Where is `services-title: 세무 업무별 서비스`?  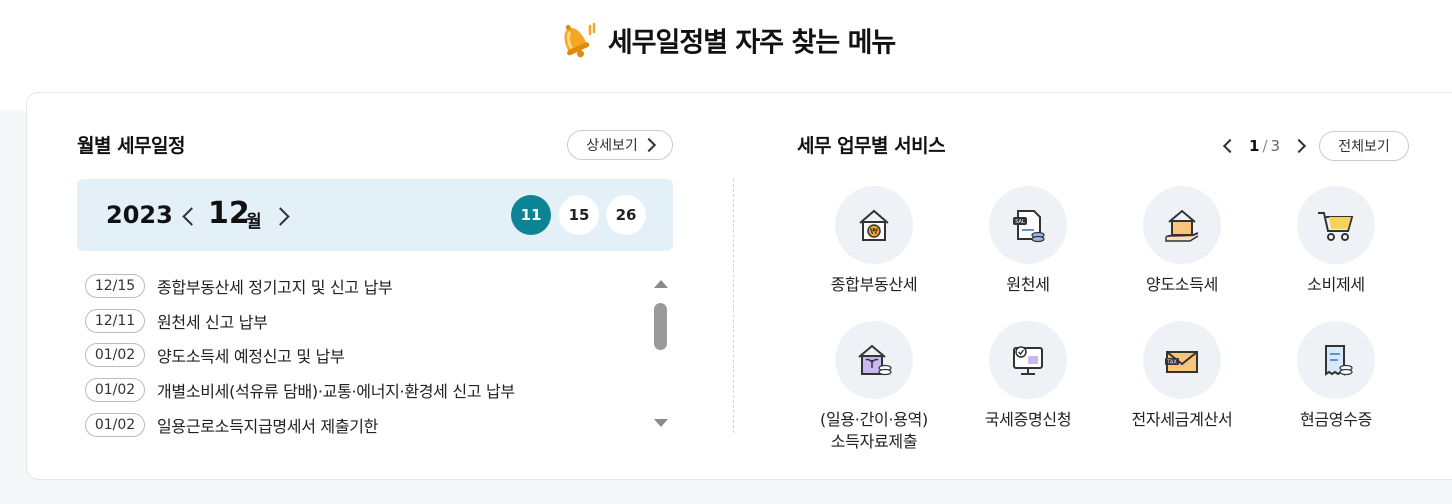 services-title: 세무 업무별 서비스 is located at coordinates (871, 146).